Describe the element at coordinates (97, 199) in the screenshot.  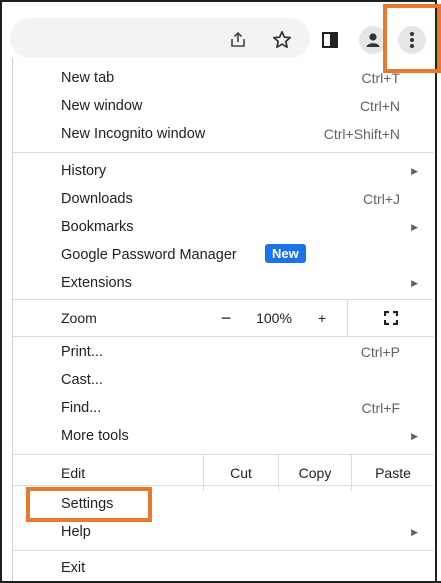
I see `menu-item-label: Downloads` at that location.